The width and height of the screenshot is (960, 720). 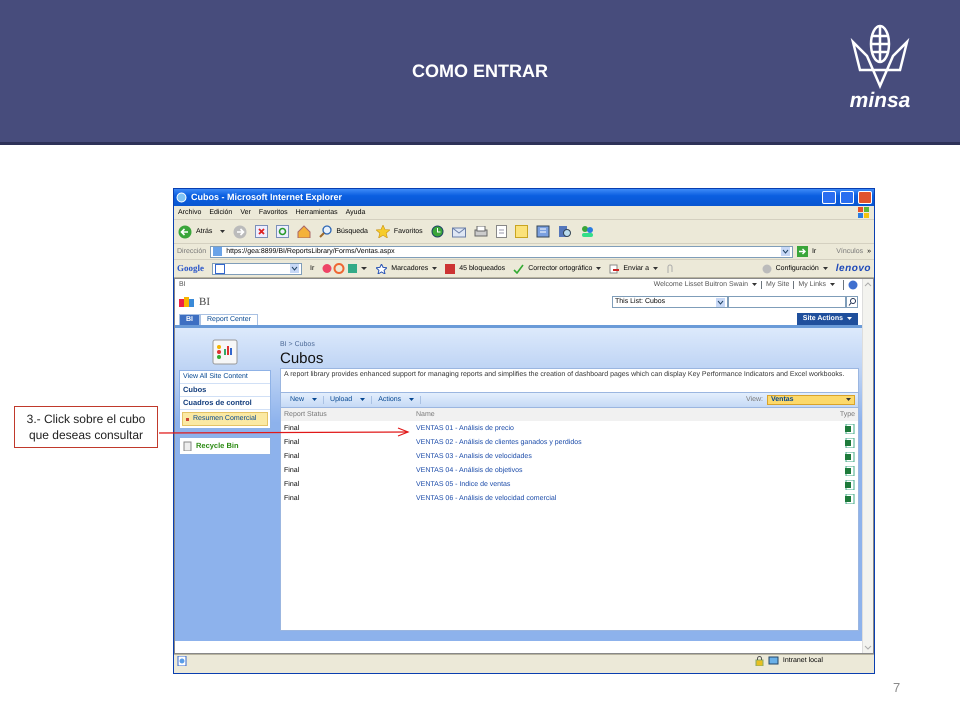 I want to click on bullet-icon, so click(x=187, y=419).